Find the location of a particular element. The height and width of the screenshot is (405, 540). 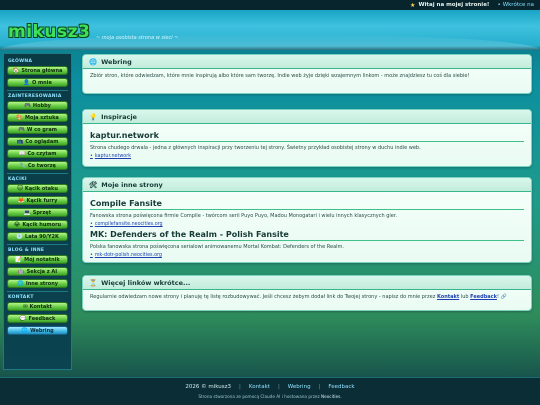

sidebar-item-label: Kącik otaku is located at coordinates (41, 188).